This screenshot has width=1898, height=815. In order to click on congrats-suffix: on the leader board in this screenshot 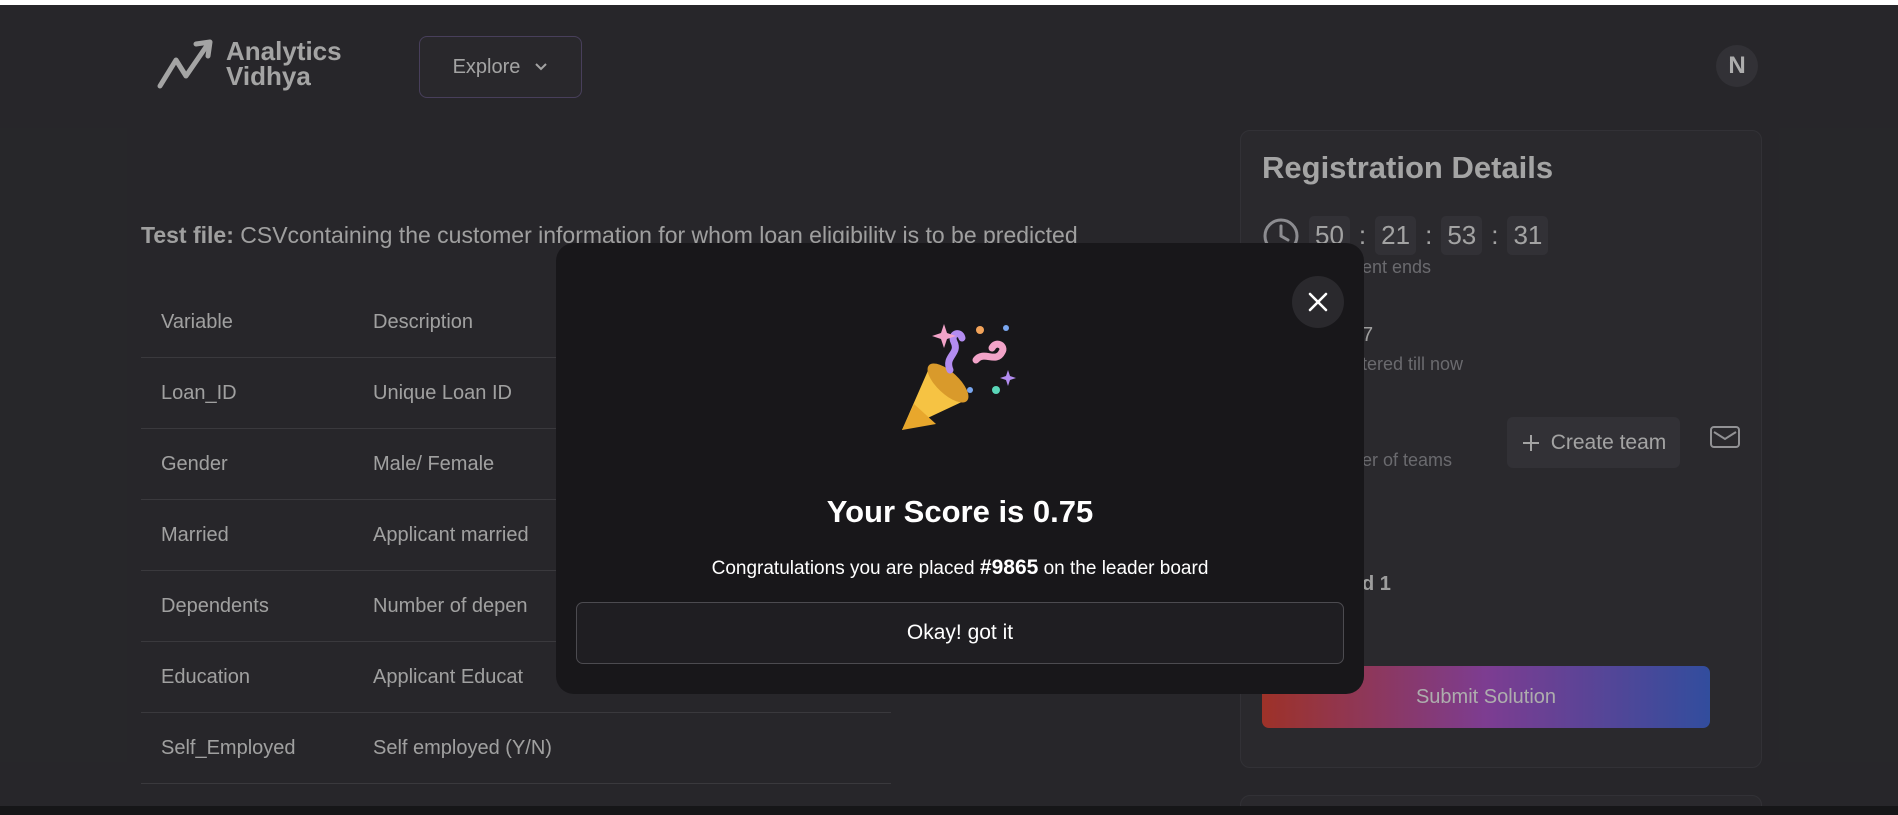, I will do `click(1123, 568)`.